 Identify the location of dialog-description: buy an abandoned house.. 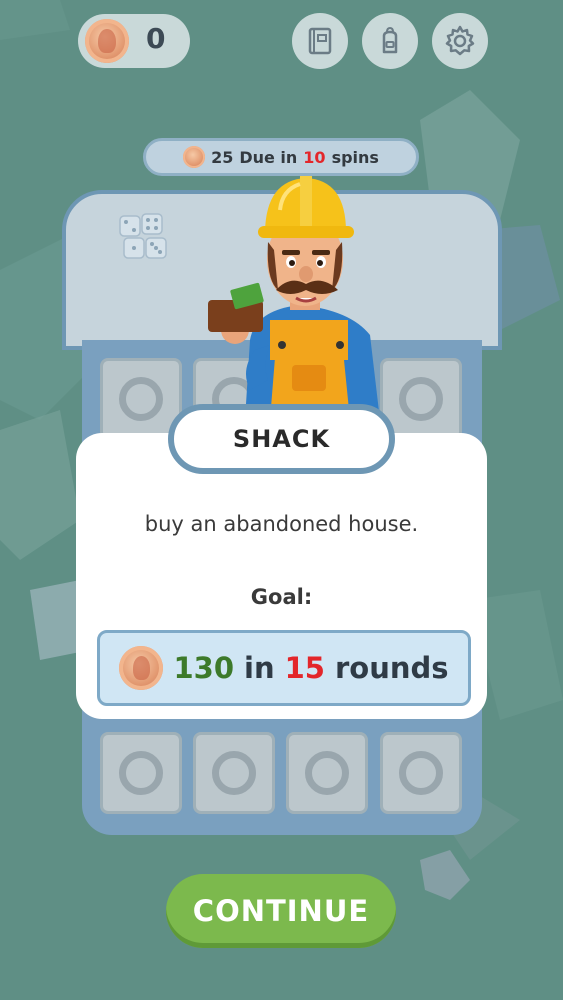
(281, 524).